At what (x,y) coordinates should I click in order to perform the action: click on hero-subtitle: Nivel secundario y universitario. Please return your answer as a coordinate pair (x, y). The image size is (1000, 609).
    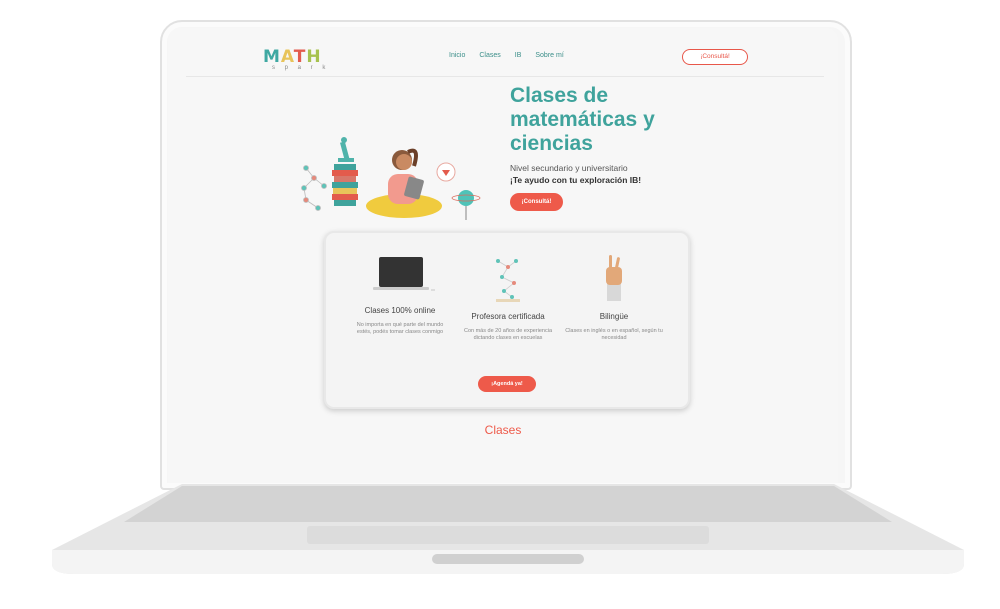
    Looking at the image, I should click on (569, 168).